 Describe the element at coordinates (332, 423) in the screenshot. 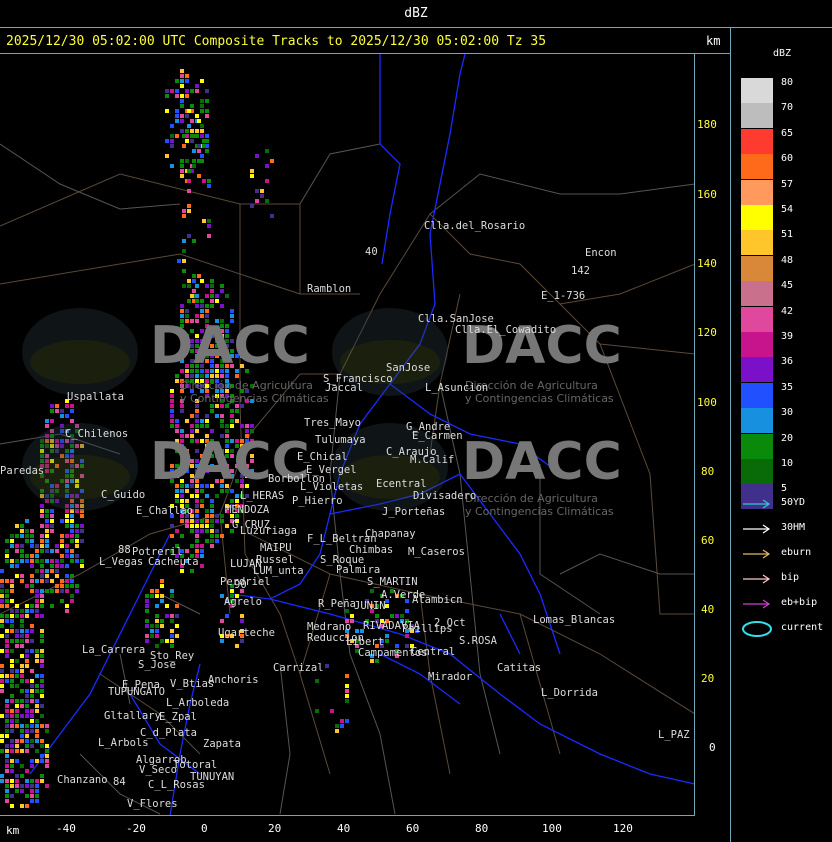

I see `place-label: Tres_Mayo` at that location.